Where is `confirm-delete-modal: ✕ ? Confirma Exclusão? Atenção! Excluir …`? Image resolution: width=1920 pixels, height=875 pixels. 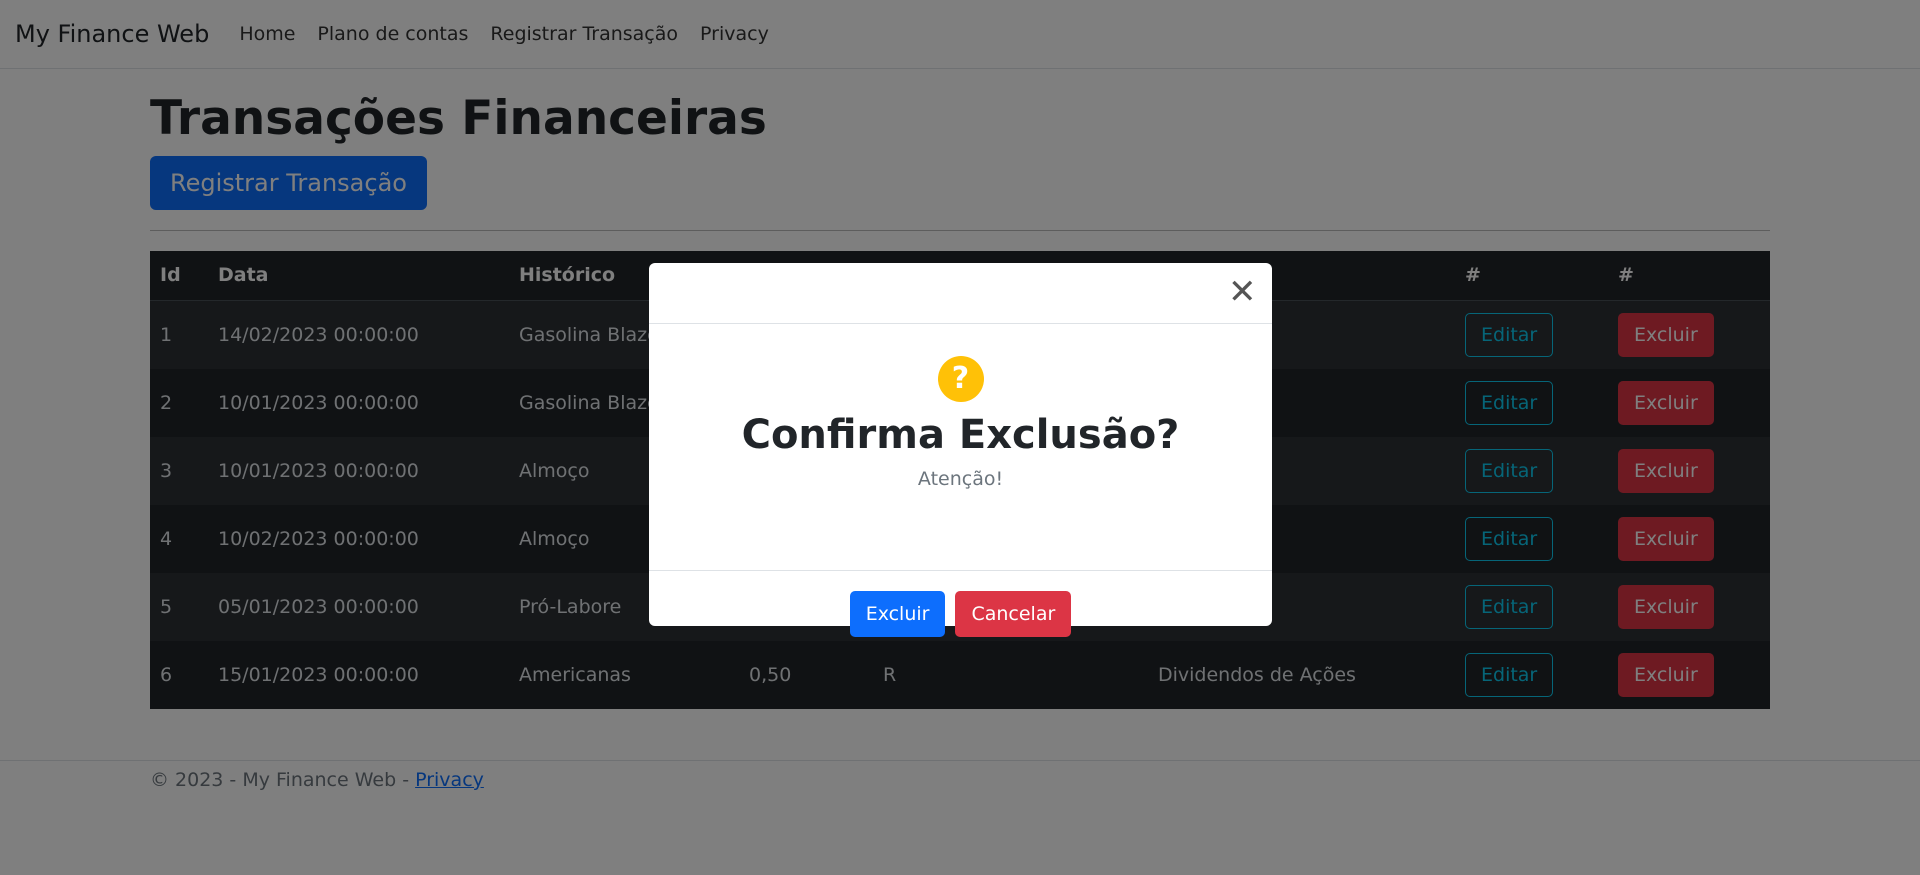 confirm-delete-modal: ✕ ? Confirma Exclusão? Atenção! Excluir … is located at coordinates (960, 450).